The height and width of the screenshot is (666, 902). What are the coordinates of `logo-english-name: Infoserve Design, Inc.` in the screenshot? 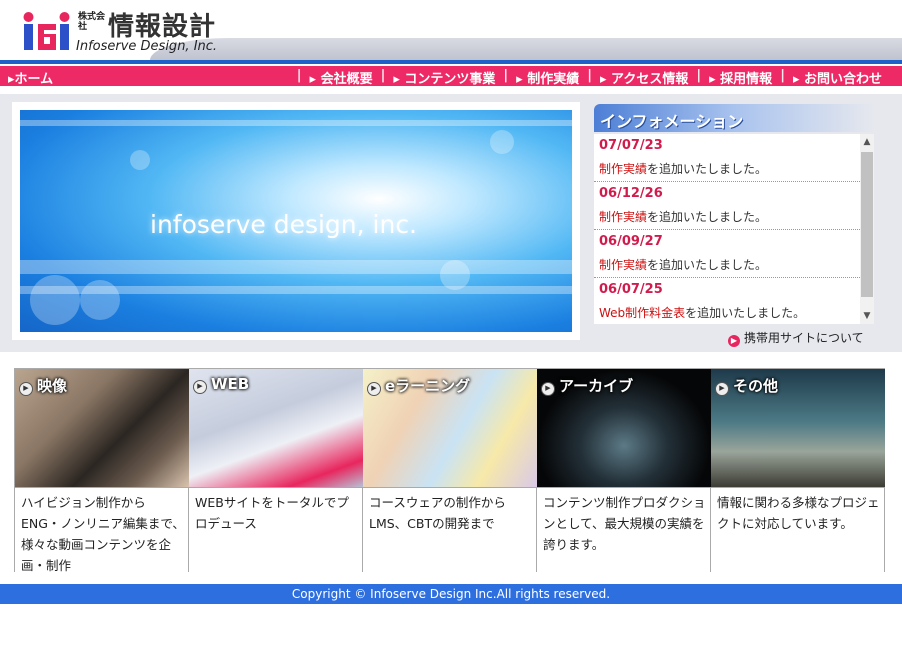 It's located at (147, 46).